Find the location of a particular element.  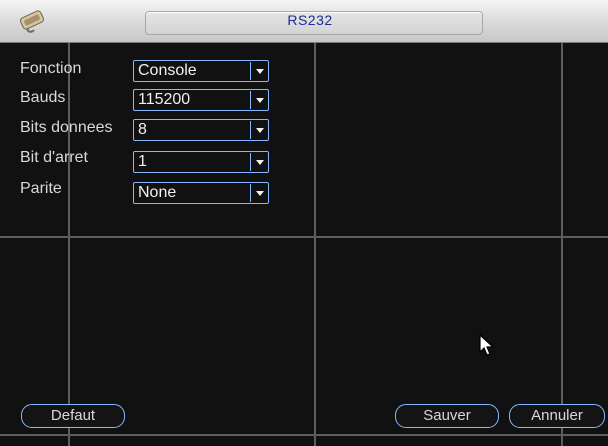

parite-value: None is located at coordinates (157, 192).